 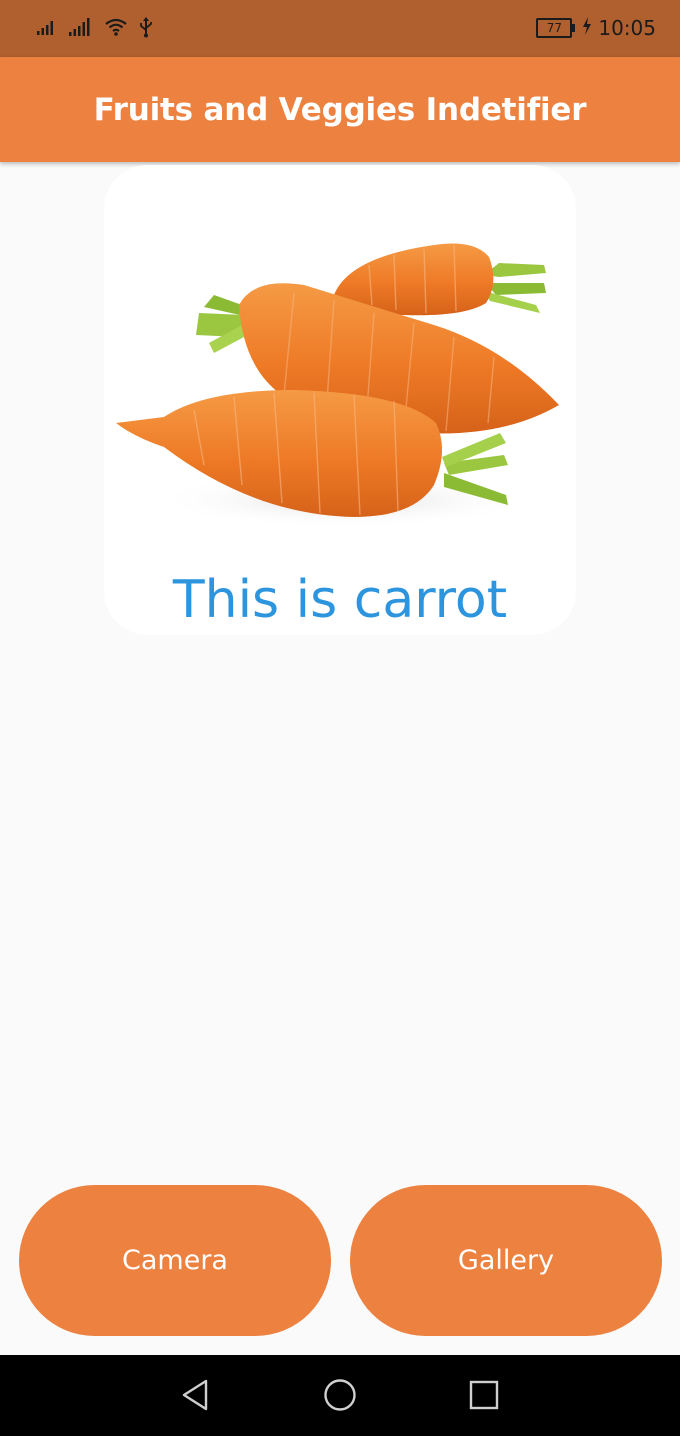 I want to click on back-icon, so click(x=195, y=1395).